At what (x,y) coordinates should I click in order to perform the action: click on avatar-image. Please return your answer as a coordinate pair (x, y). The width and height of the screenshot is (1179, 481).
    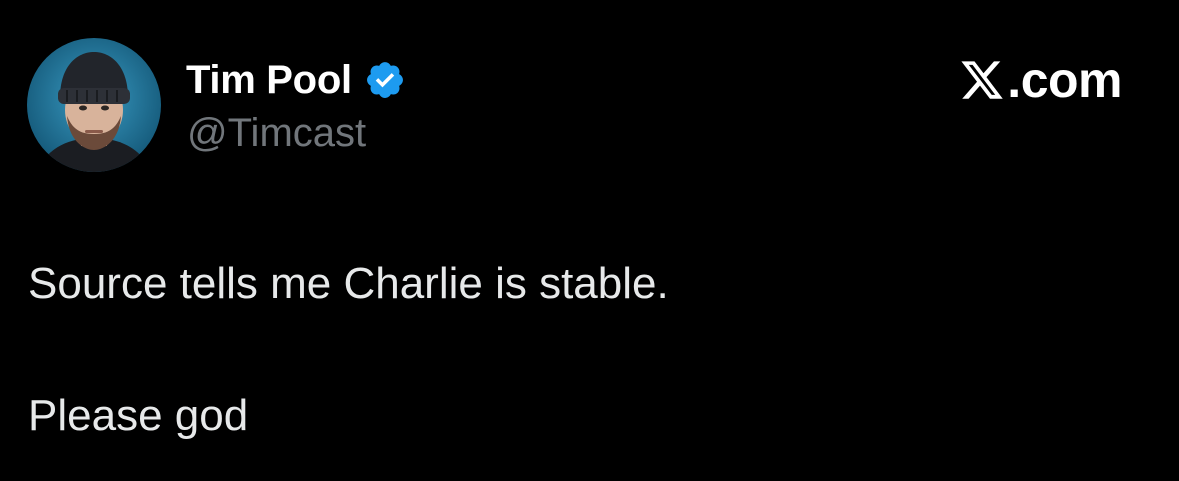
    Looking at the image, I should click on (94, 105).